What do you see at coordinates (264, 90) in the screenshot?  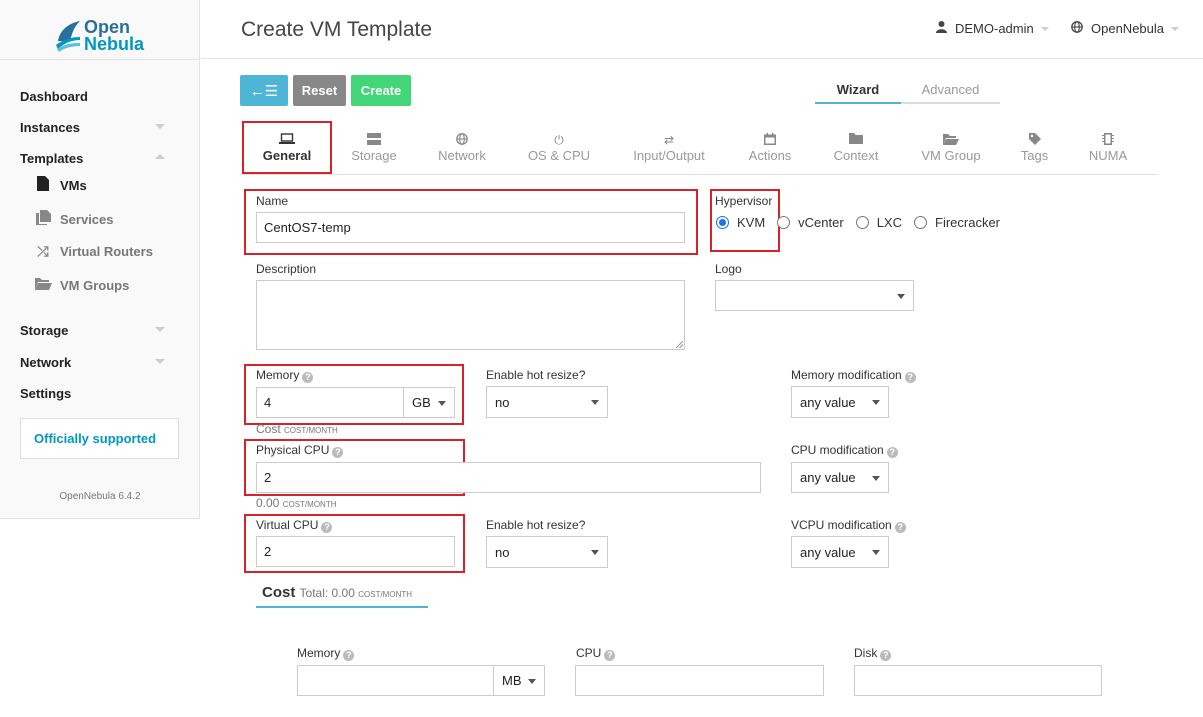 I see `back-to-list-button: ←☰` at bounding box center [264, 90].